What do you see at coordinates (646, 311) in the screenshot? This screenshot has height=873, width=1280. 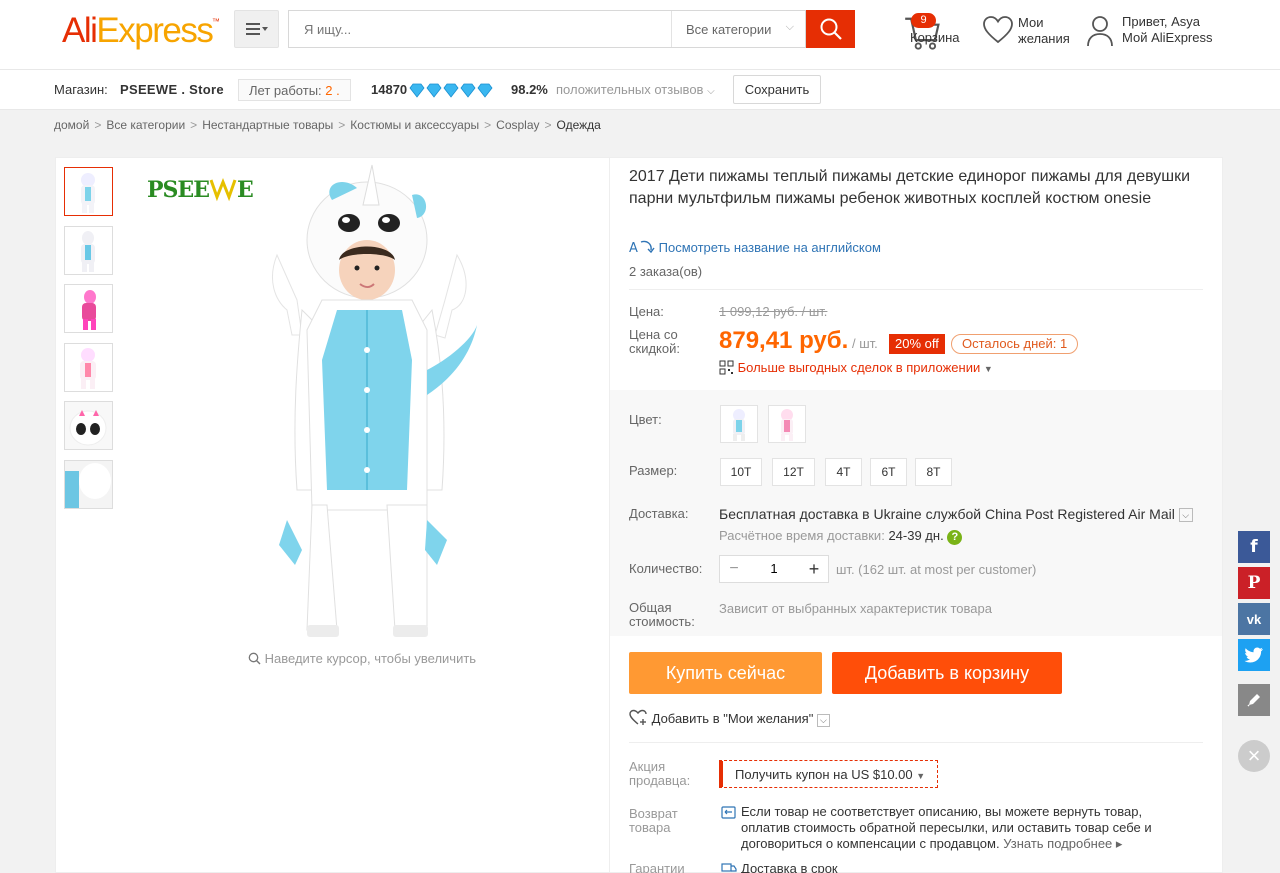 I see `price-label: Цена:` at bounding box center [646, 311].